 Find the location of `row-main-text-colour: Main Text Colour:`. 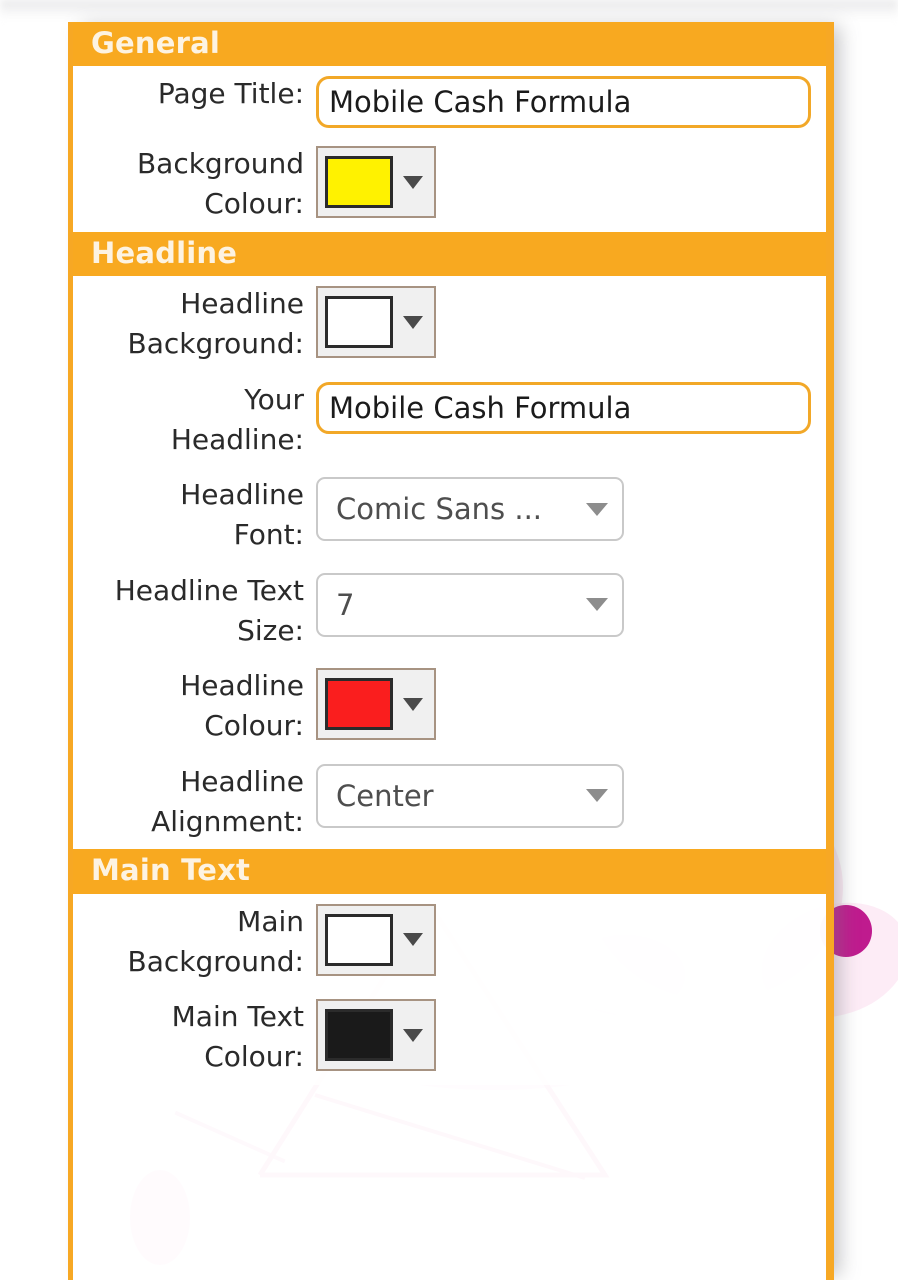

row-main-text-colour: Main Text Colour: is located at coordinates (449, 1037).